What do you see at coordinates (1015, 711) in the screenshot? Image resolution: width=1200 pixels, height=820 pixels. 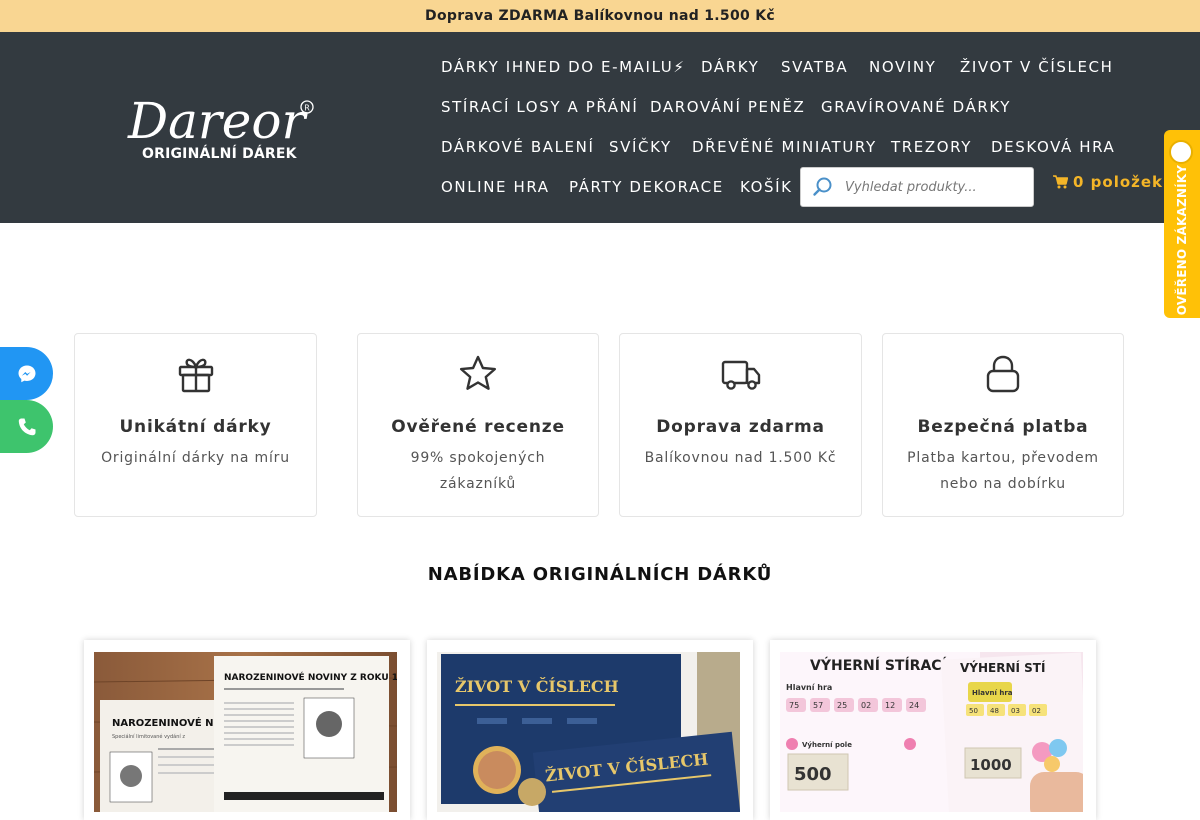 I see `svg-text: 03` at bounding box center [1015, 711].